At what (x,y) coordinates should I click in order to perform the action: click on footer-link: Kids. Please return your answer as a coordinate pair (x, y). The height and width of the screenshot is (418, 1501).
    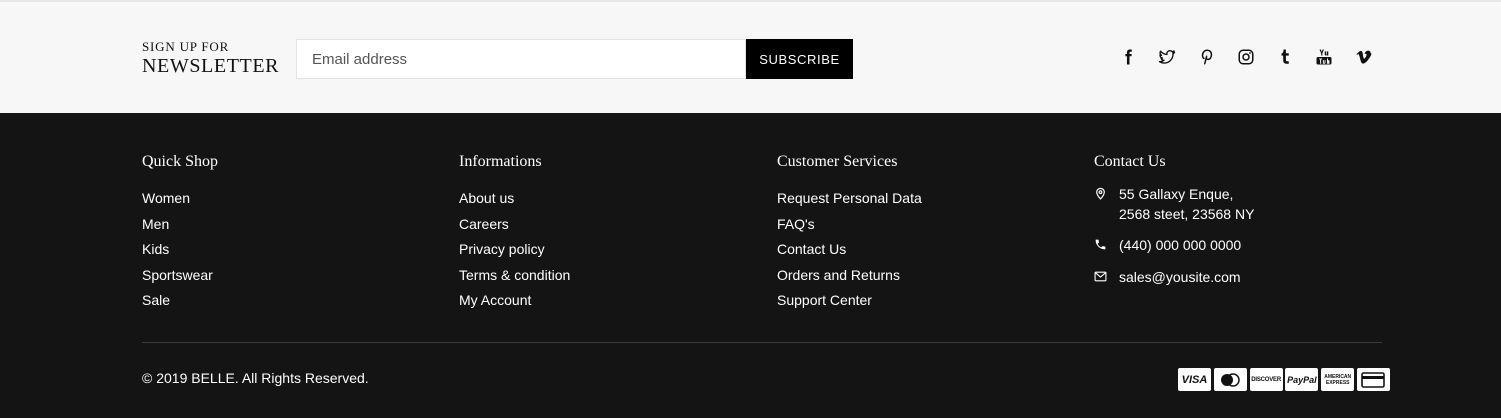
    Looking at the image, I should click on (180, 250).